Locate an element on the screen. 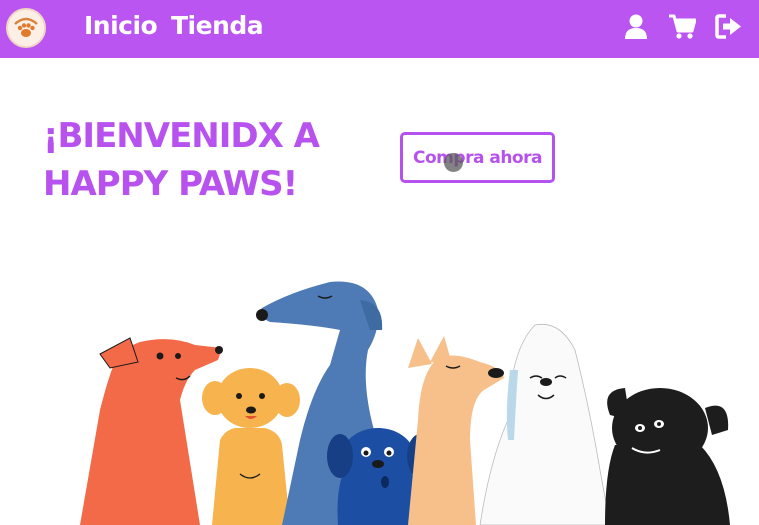 This screenshot has width=759, height=525. hero-title-line1: ¡BIENVENIDX A is located at coordinates (181, 136).